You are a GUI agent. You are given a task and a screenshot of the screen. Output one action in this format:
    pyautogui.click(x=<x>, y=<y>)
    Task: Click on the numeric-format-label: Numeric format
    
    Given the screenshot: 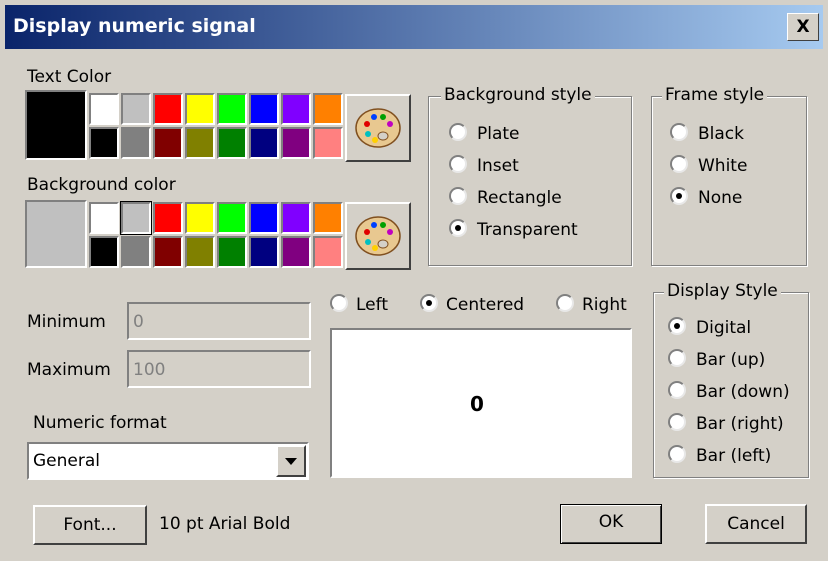 What is the action you would take?
    pyautogui.click(x=100, y=423)
    